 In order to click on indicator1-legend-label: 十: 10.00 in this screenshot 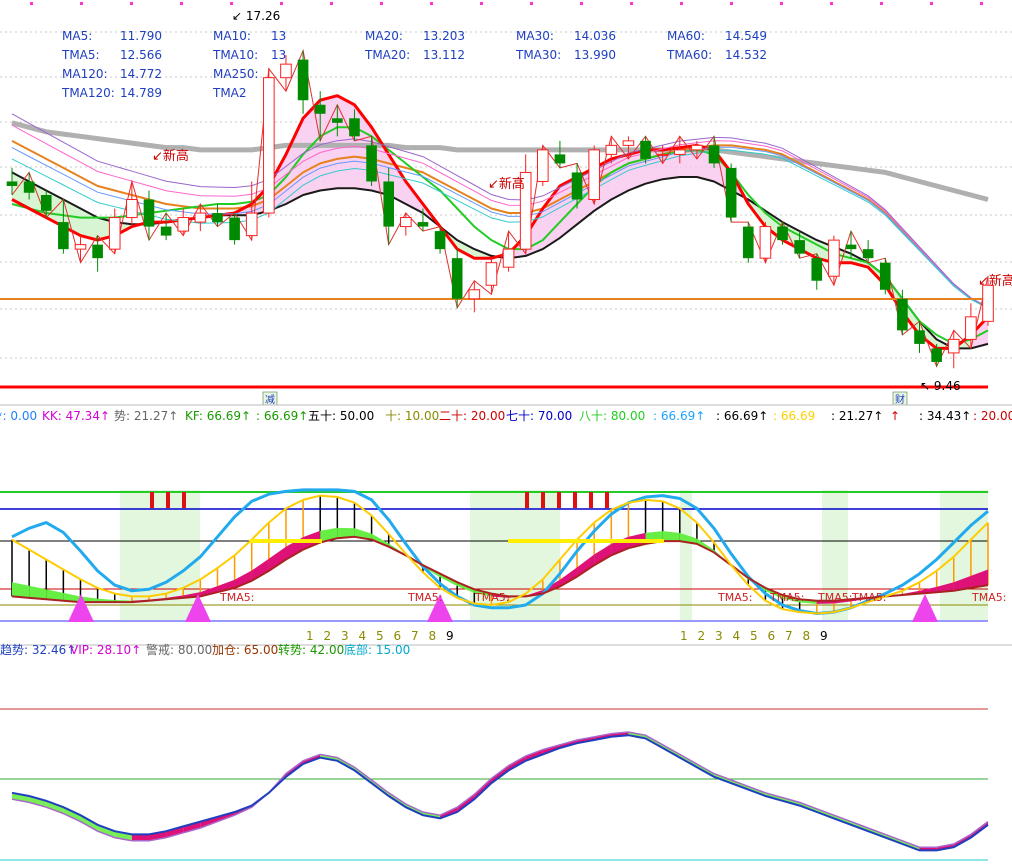, I will do `click(412, 416)`.